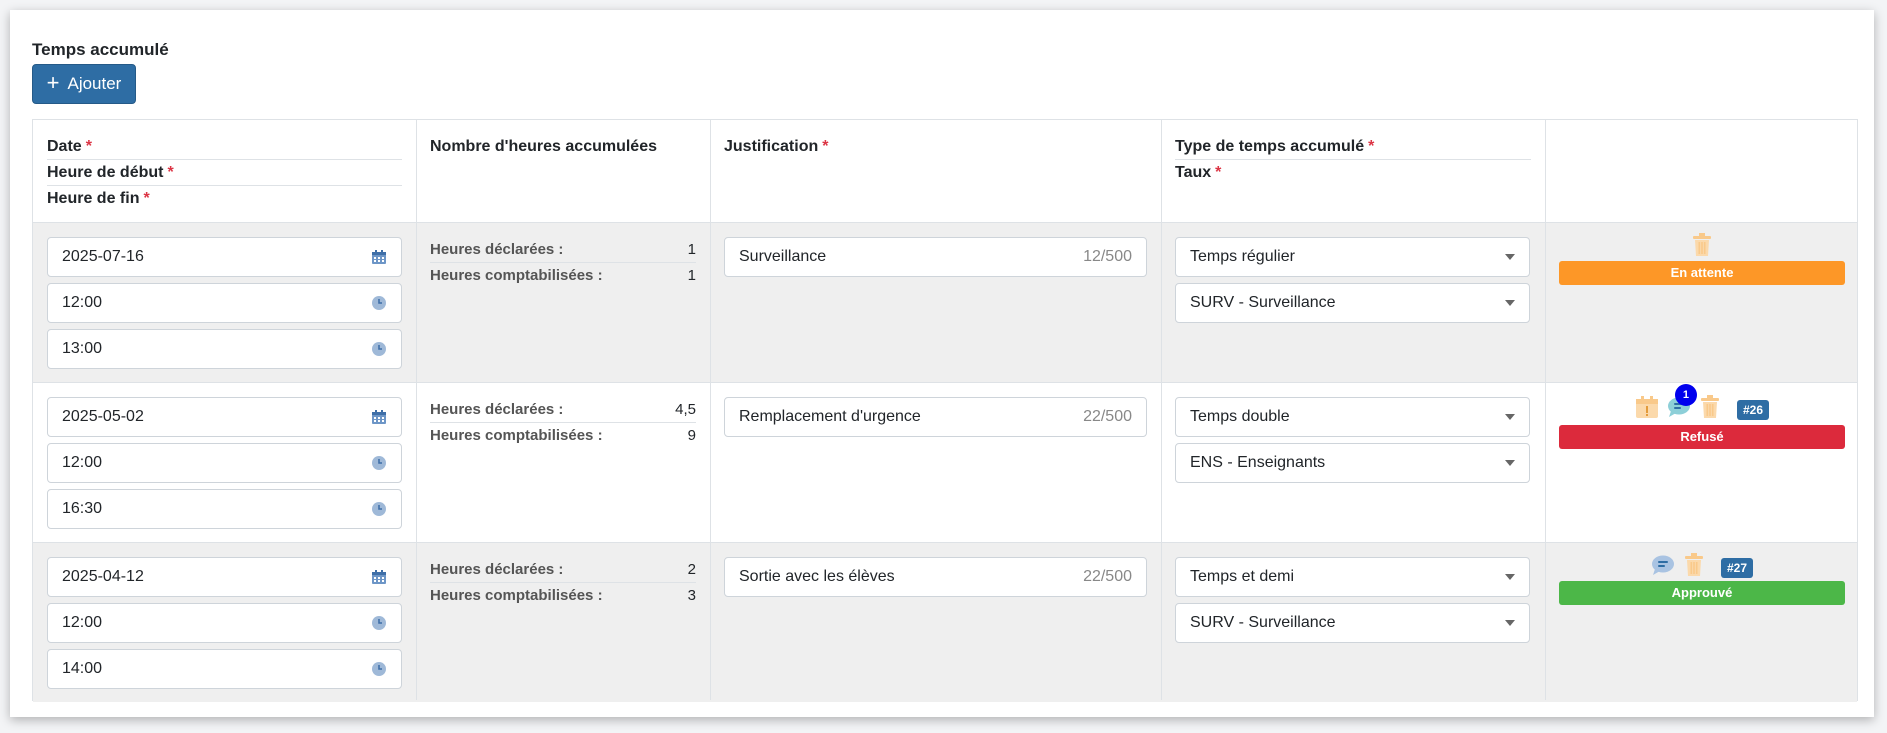 The width and height of the screenshot is (1887, 733). Describe the element at coordinates (935, 417) in the screenshot. I see `justification-input: Remplacement d'urgence 22/500` at that location.